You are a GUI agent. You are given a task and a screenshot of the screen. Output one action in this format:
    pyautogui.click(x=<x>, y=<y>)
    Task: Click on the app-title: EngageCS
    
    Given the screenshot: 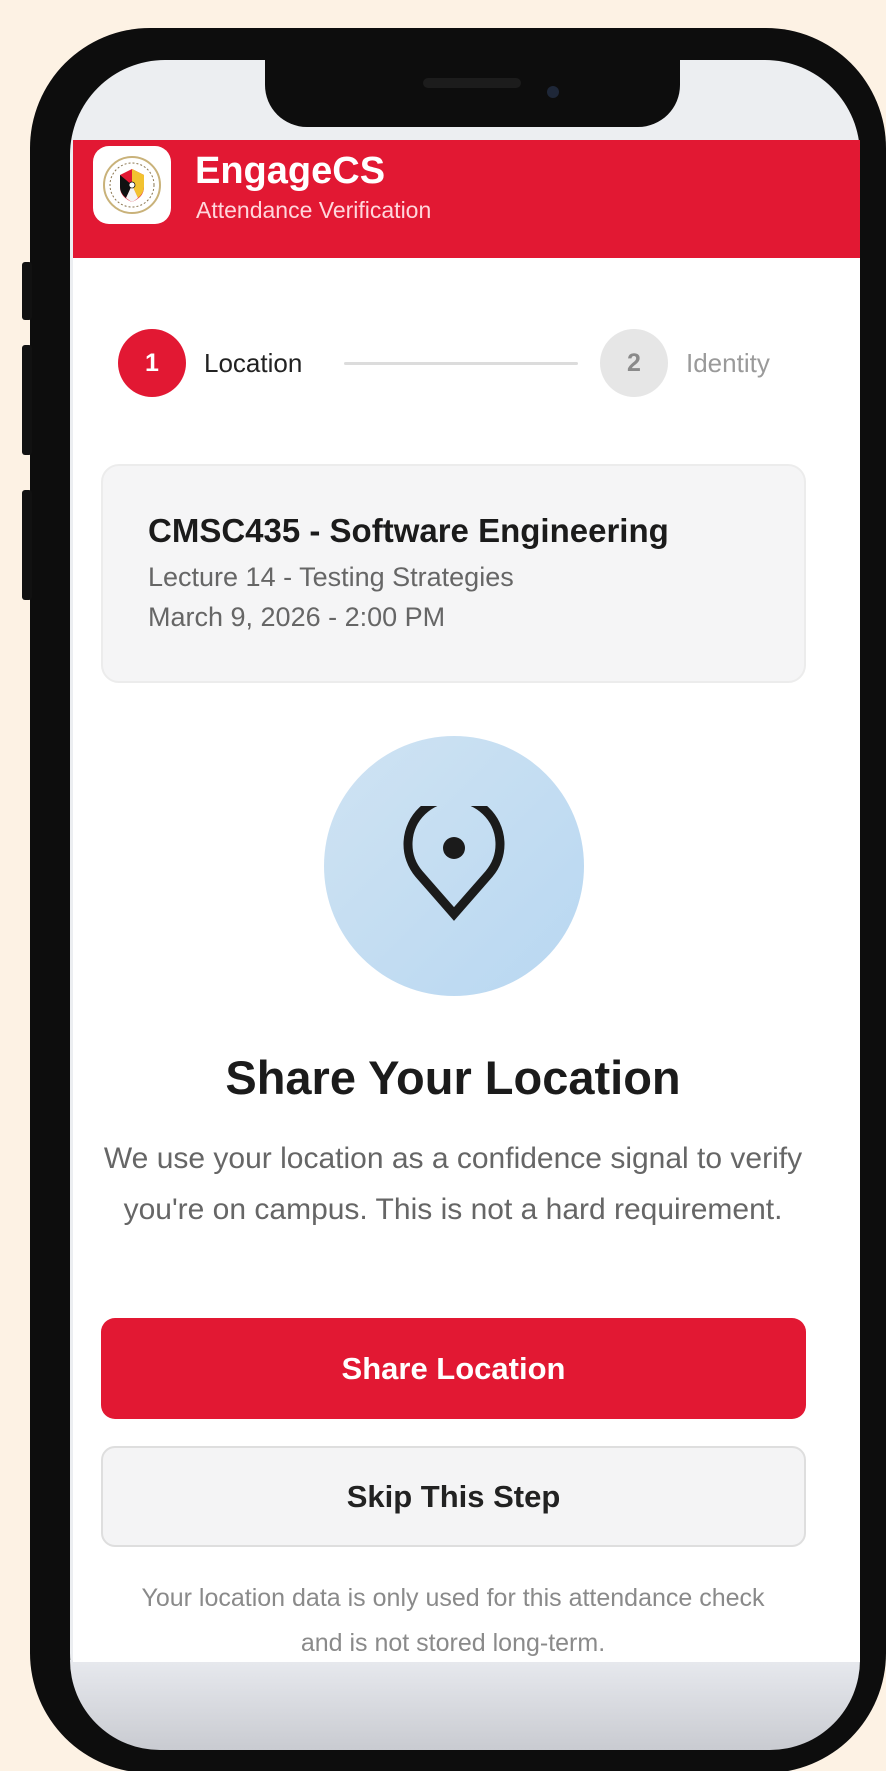 What is the action you would take?
    pyautogui.click(x=290, y=171)
    